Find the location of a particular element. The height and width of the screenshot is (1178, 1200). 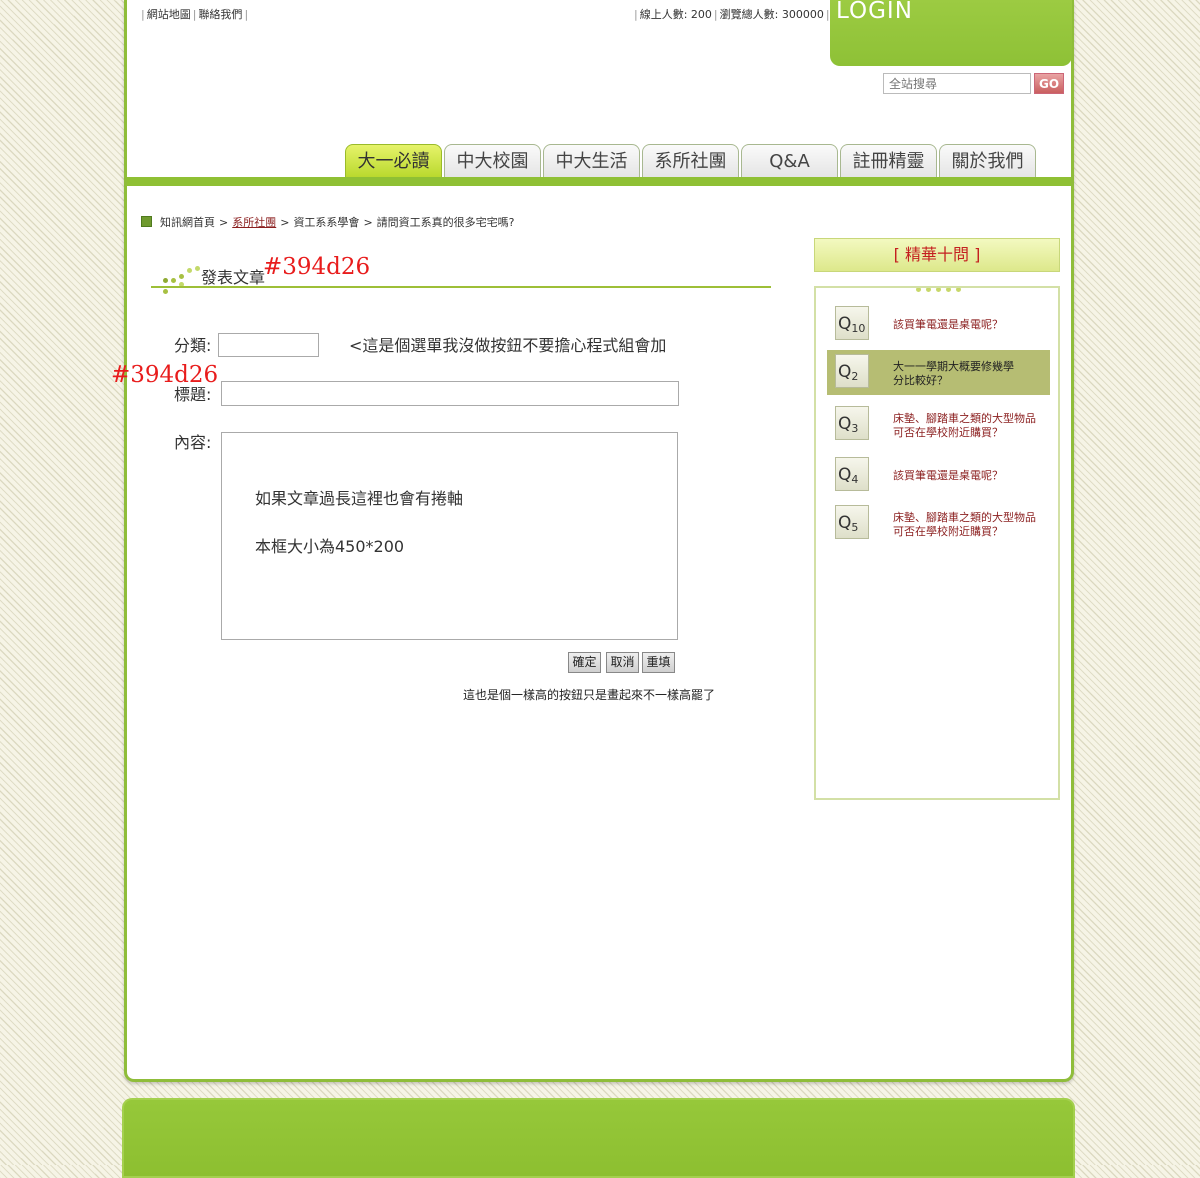

heading-dots-icon is located at coordinates (179, 282).